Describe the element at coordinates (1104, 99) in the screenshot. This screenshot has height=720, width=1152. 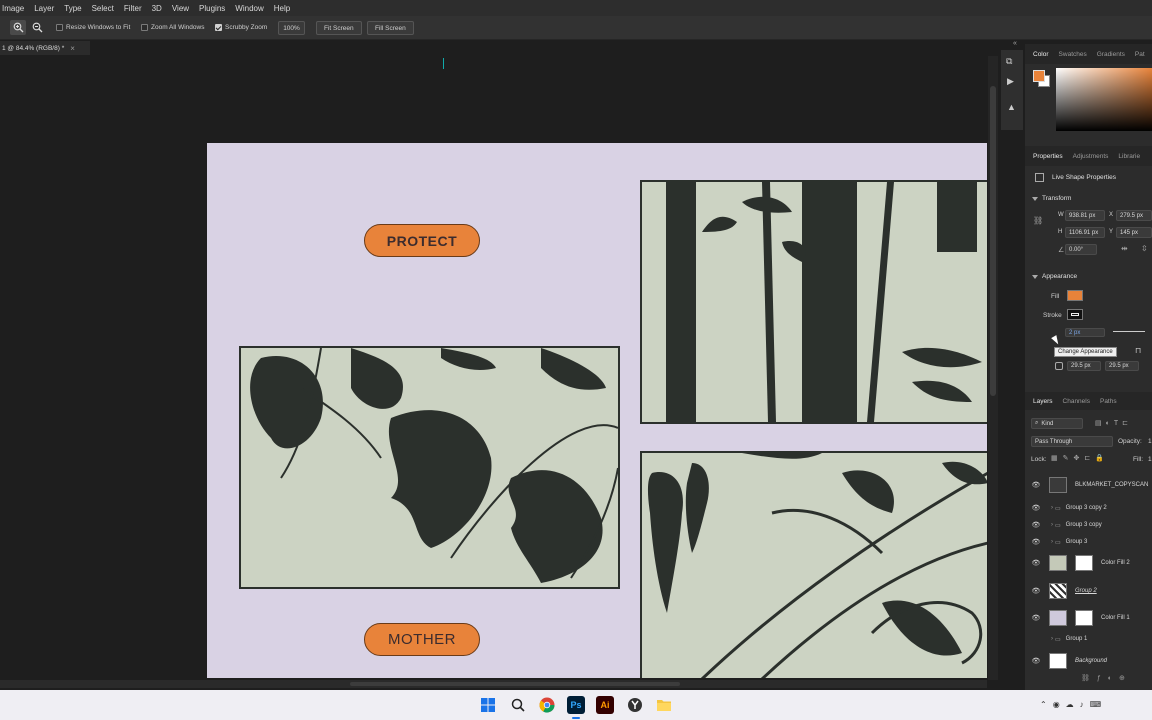
I see `color-picker-field` at that location.